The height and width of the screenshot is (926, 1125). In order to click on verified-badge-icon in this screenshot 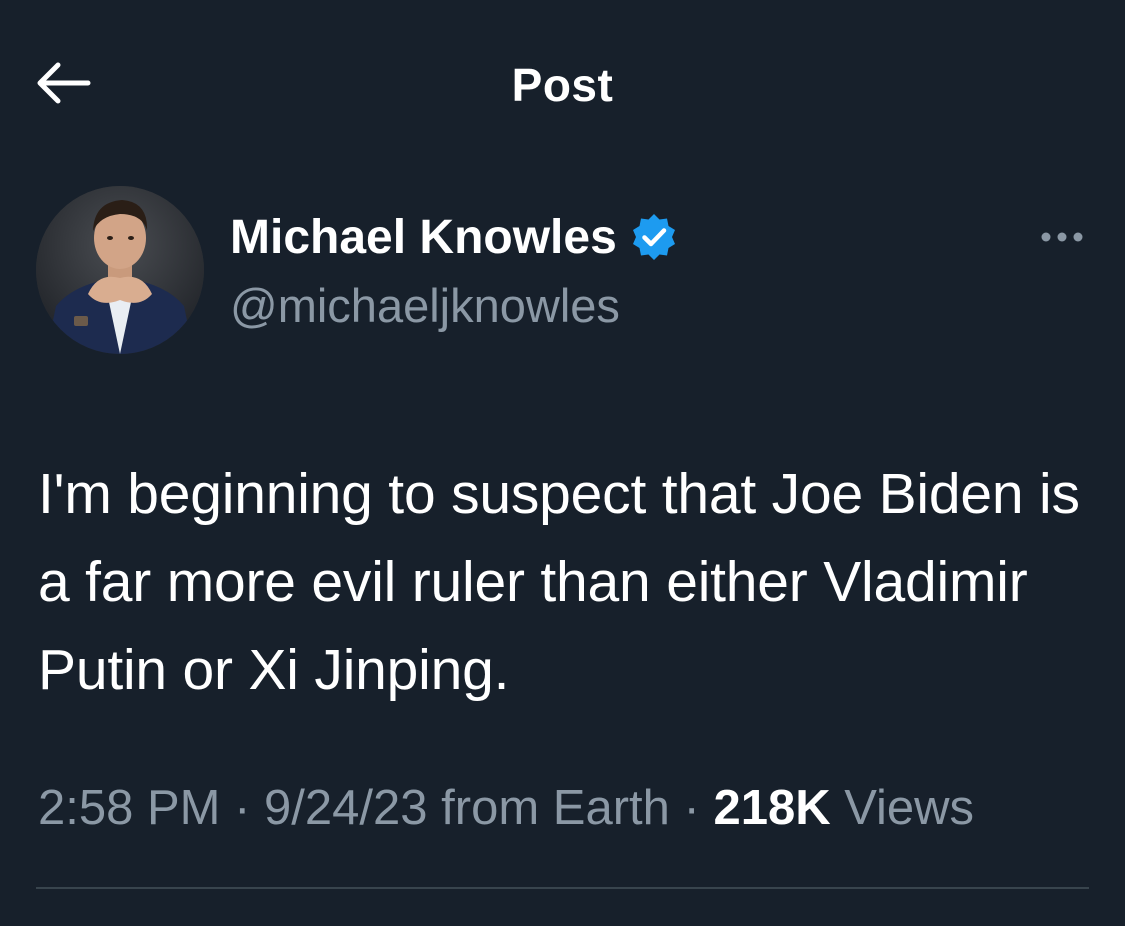, I will do `click(654, 237)`.